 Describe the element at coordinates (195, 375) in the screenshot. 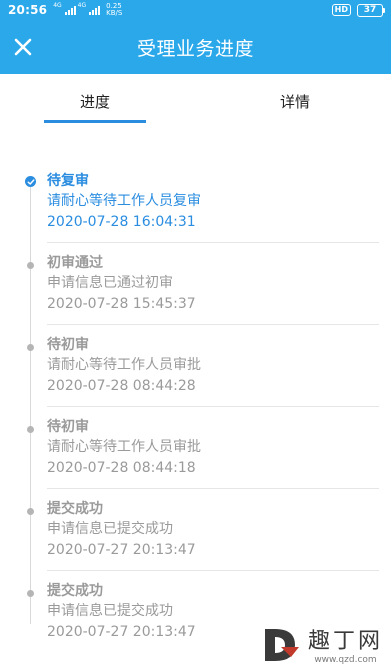

I see `timeline-item: 待初审 请耐心等待工作人员审批 2020-07-28 08:44:28` at that location.